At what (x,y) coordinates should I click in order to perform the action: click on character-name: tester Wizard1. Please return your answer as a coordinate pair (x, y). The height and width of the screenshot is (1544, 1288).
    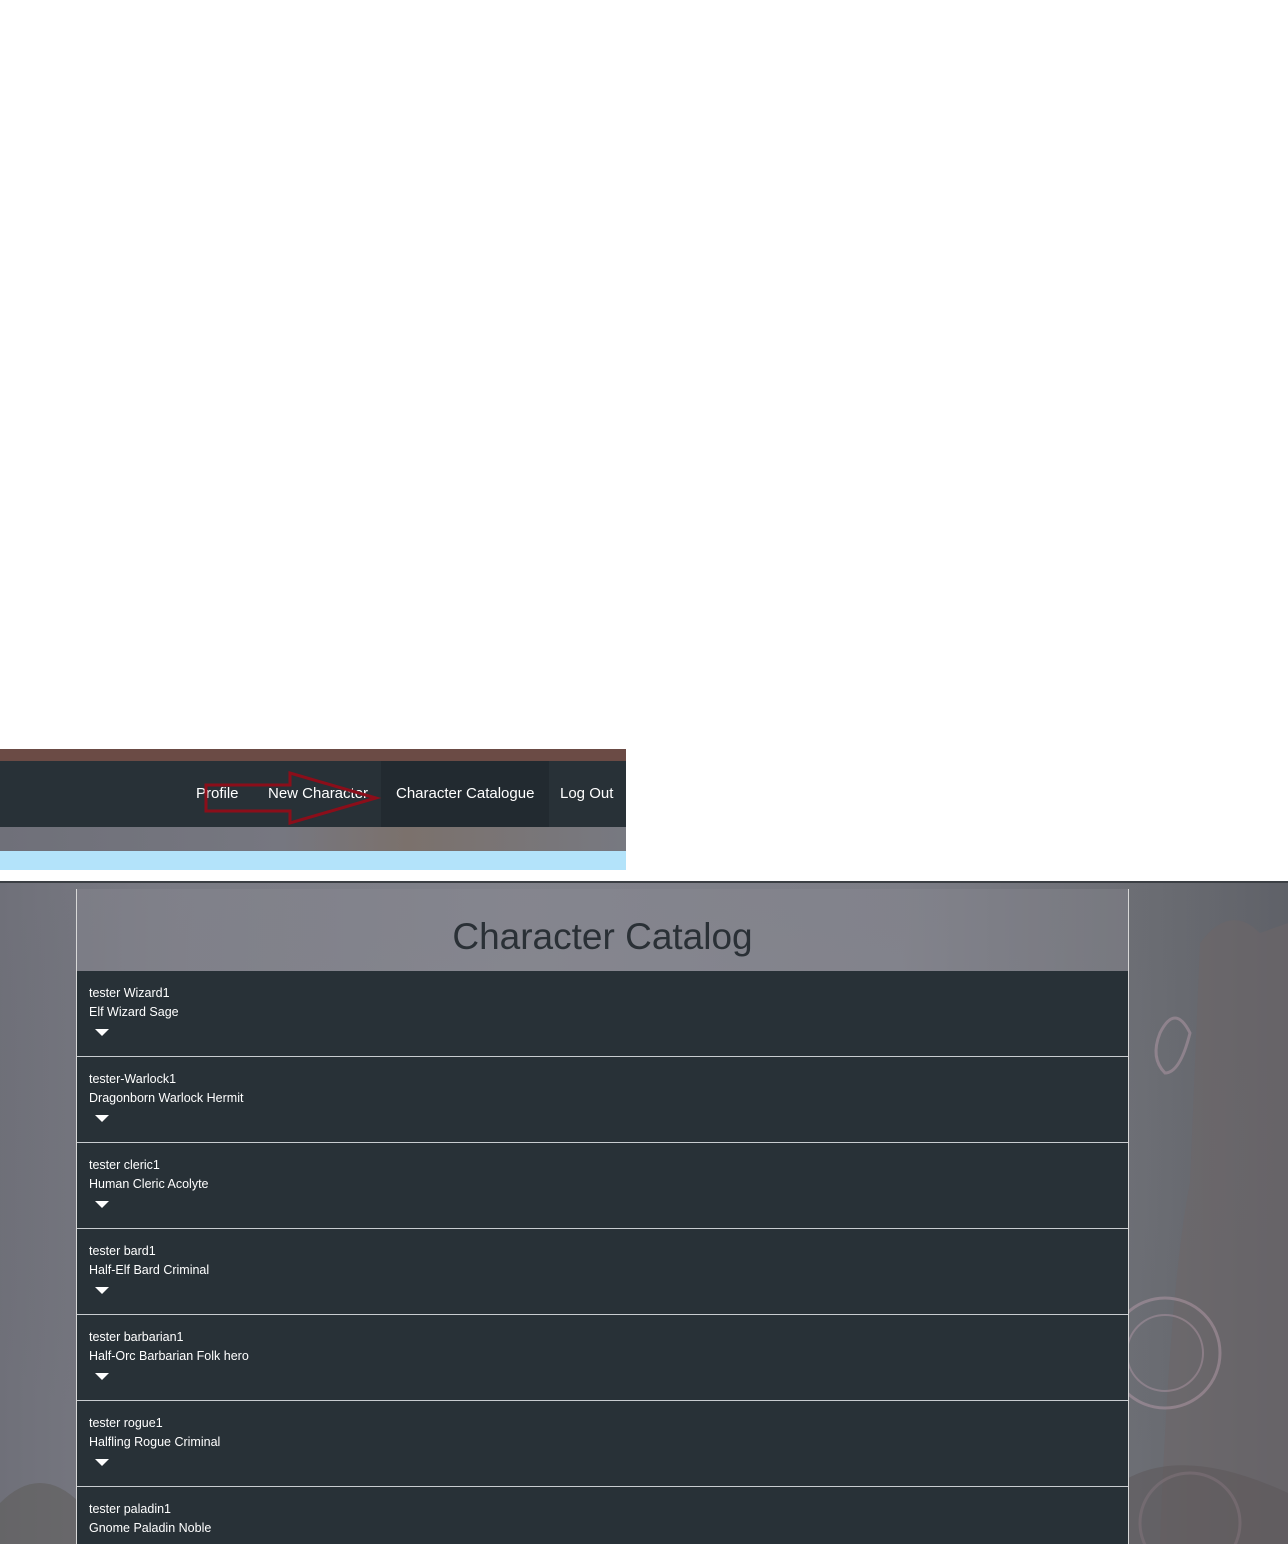
    Looking at the image, I should click on (129, 993).